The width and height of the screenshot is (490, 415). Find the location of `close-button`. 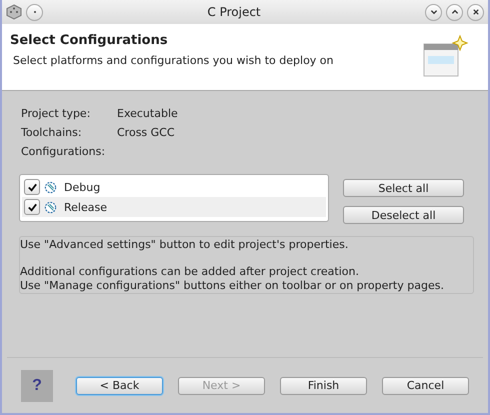

close-button is located at coordinates (475, 12).